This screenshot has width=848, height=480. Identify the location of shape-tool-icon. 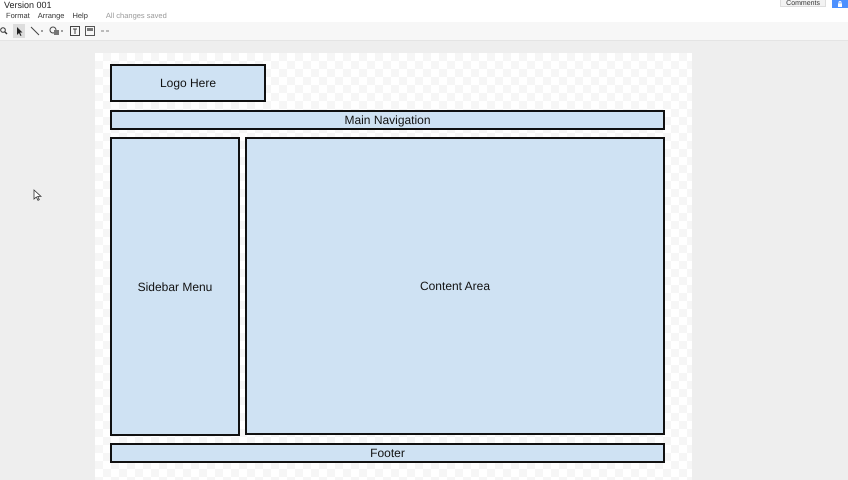
(57, 31).